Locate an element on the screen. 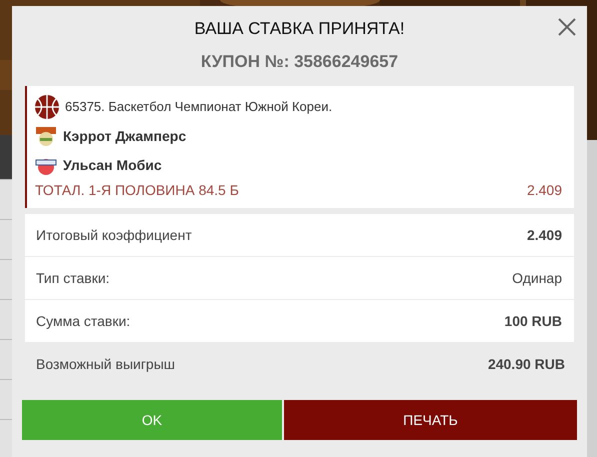 This screenshot has width=597, height=457. dialog-title: ВАША СТАВКА ПРИНЯТА! is located at coordinates (299, 29).